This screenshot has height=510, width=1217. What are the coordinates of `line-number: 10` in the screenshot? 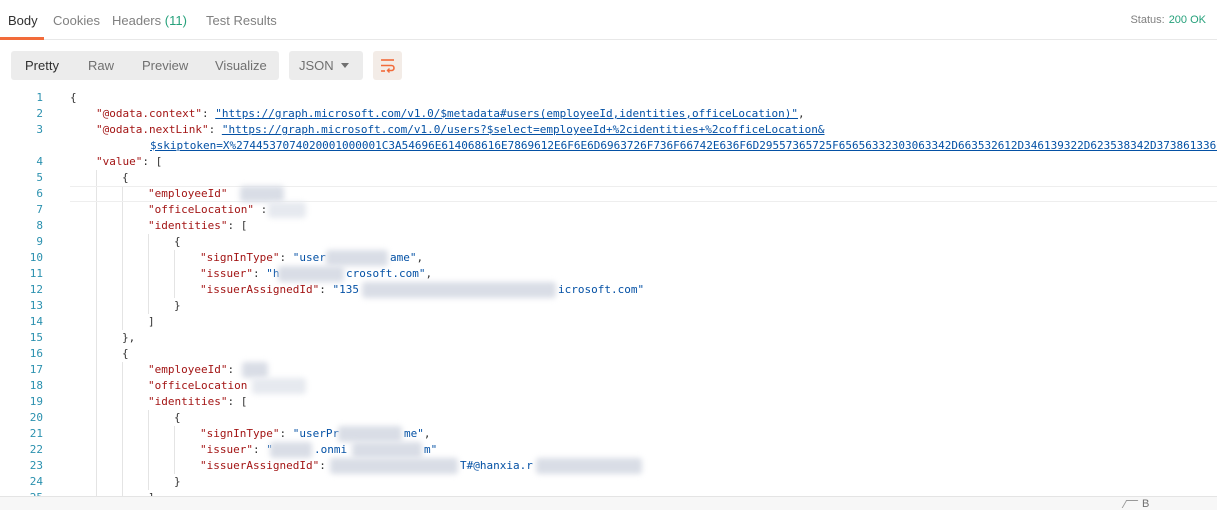 It's located at (36, 257).